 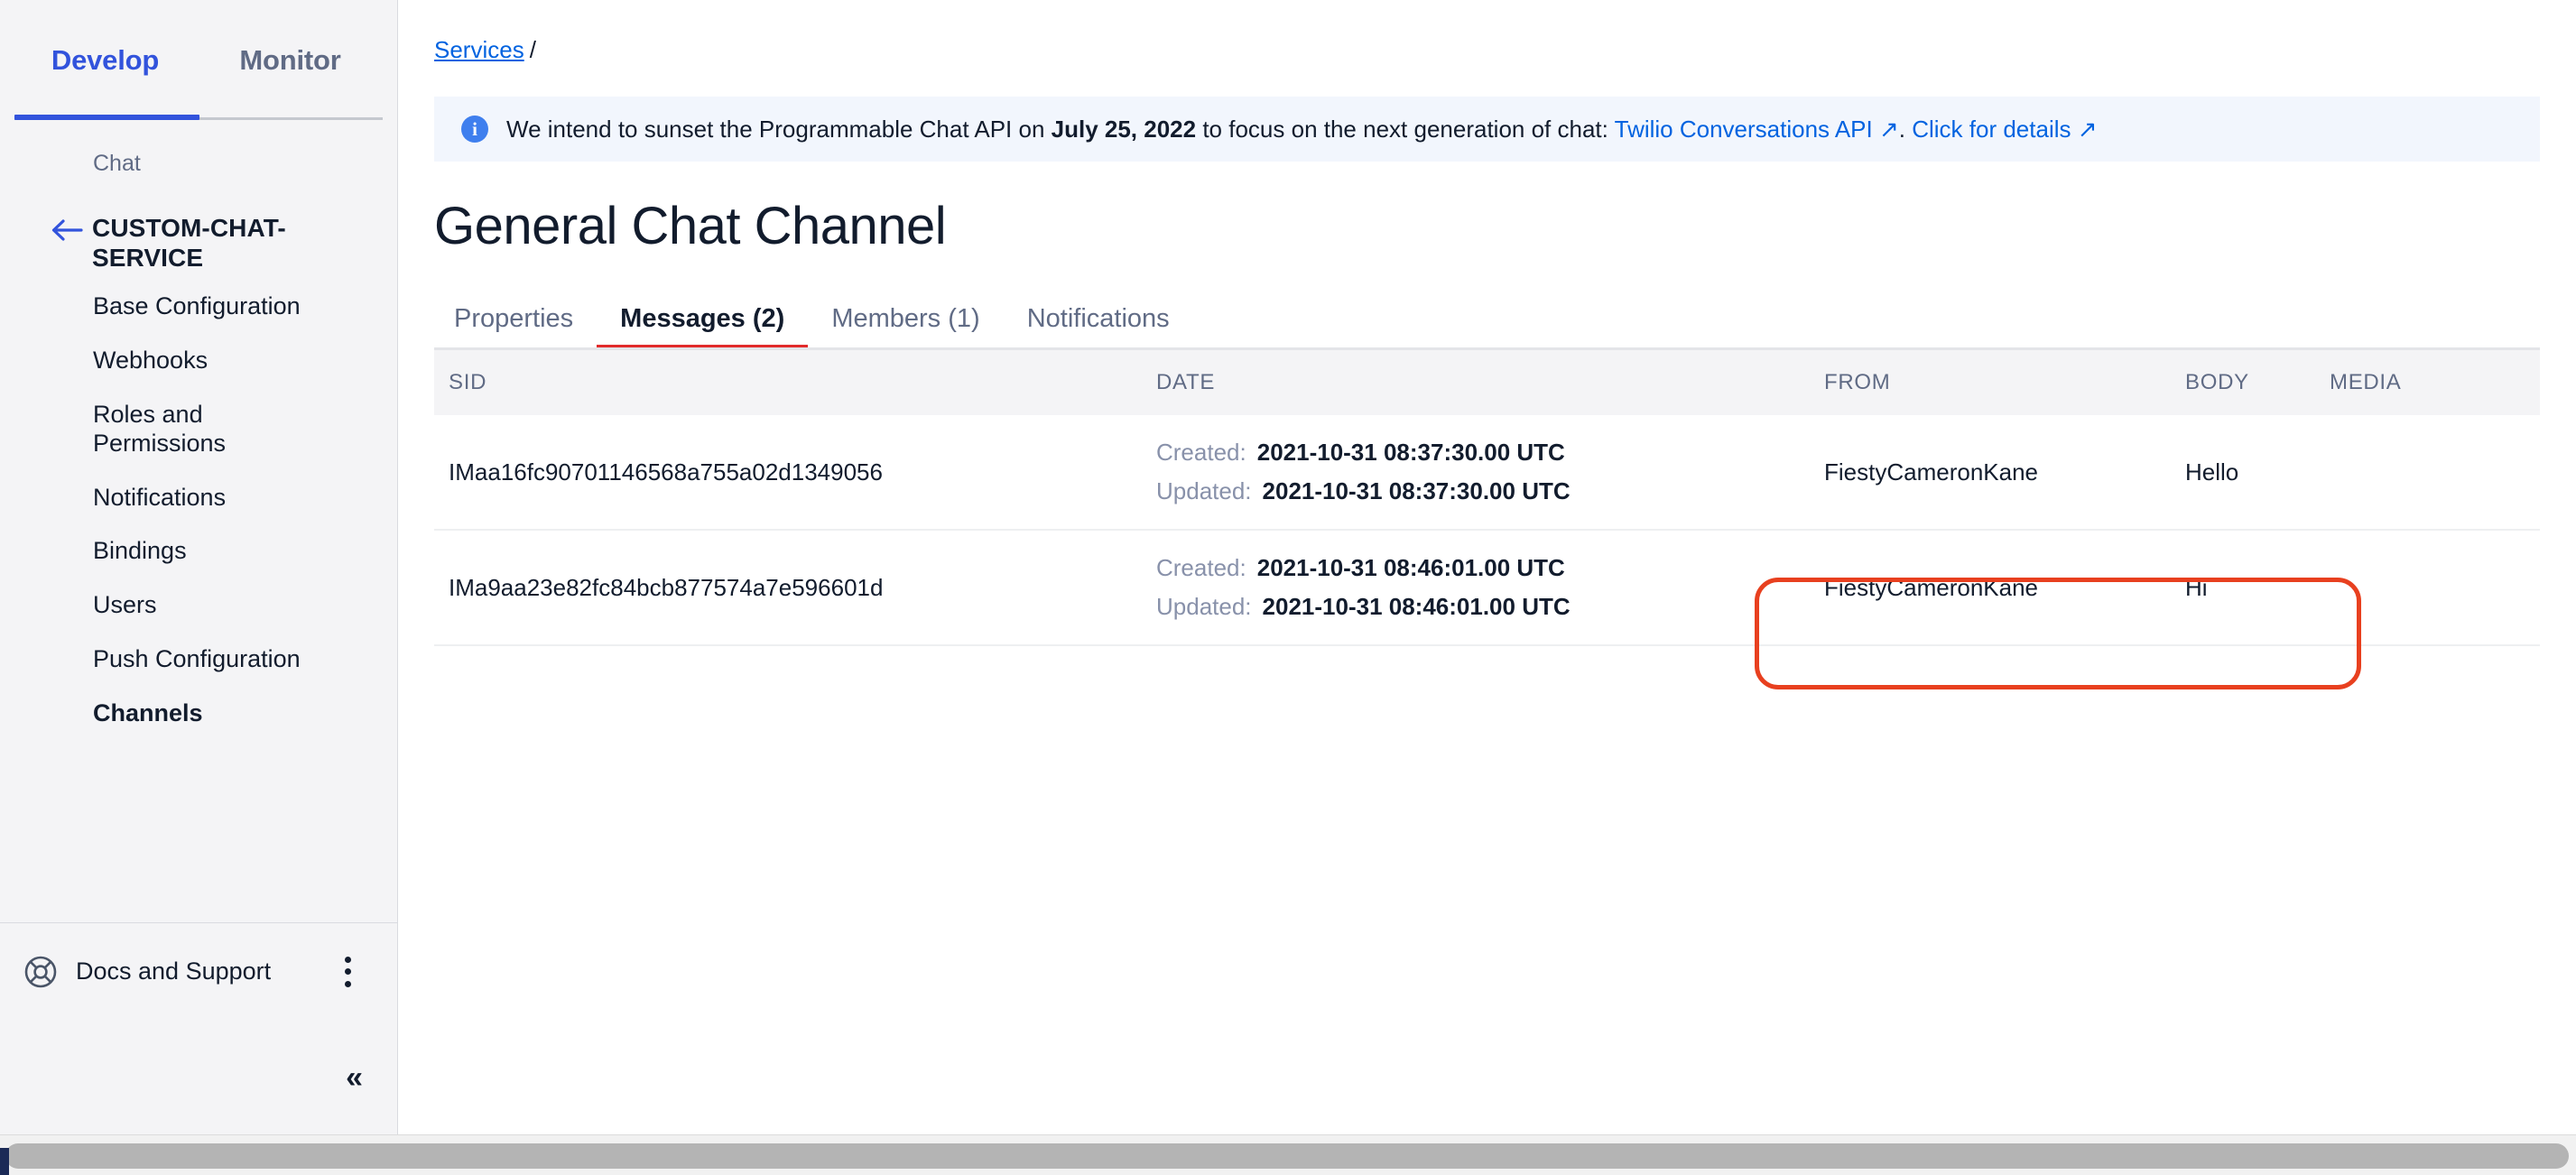 I want to click on sidebar-item-bindings: Bindings, so click(x=198, y=551).